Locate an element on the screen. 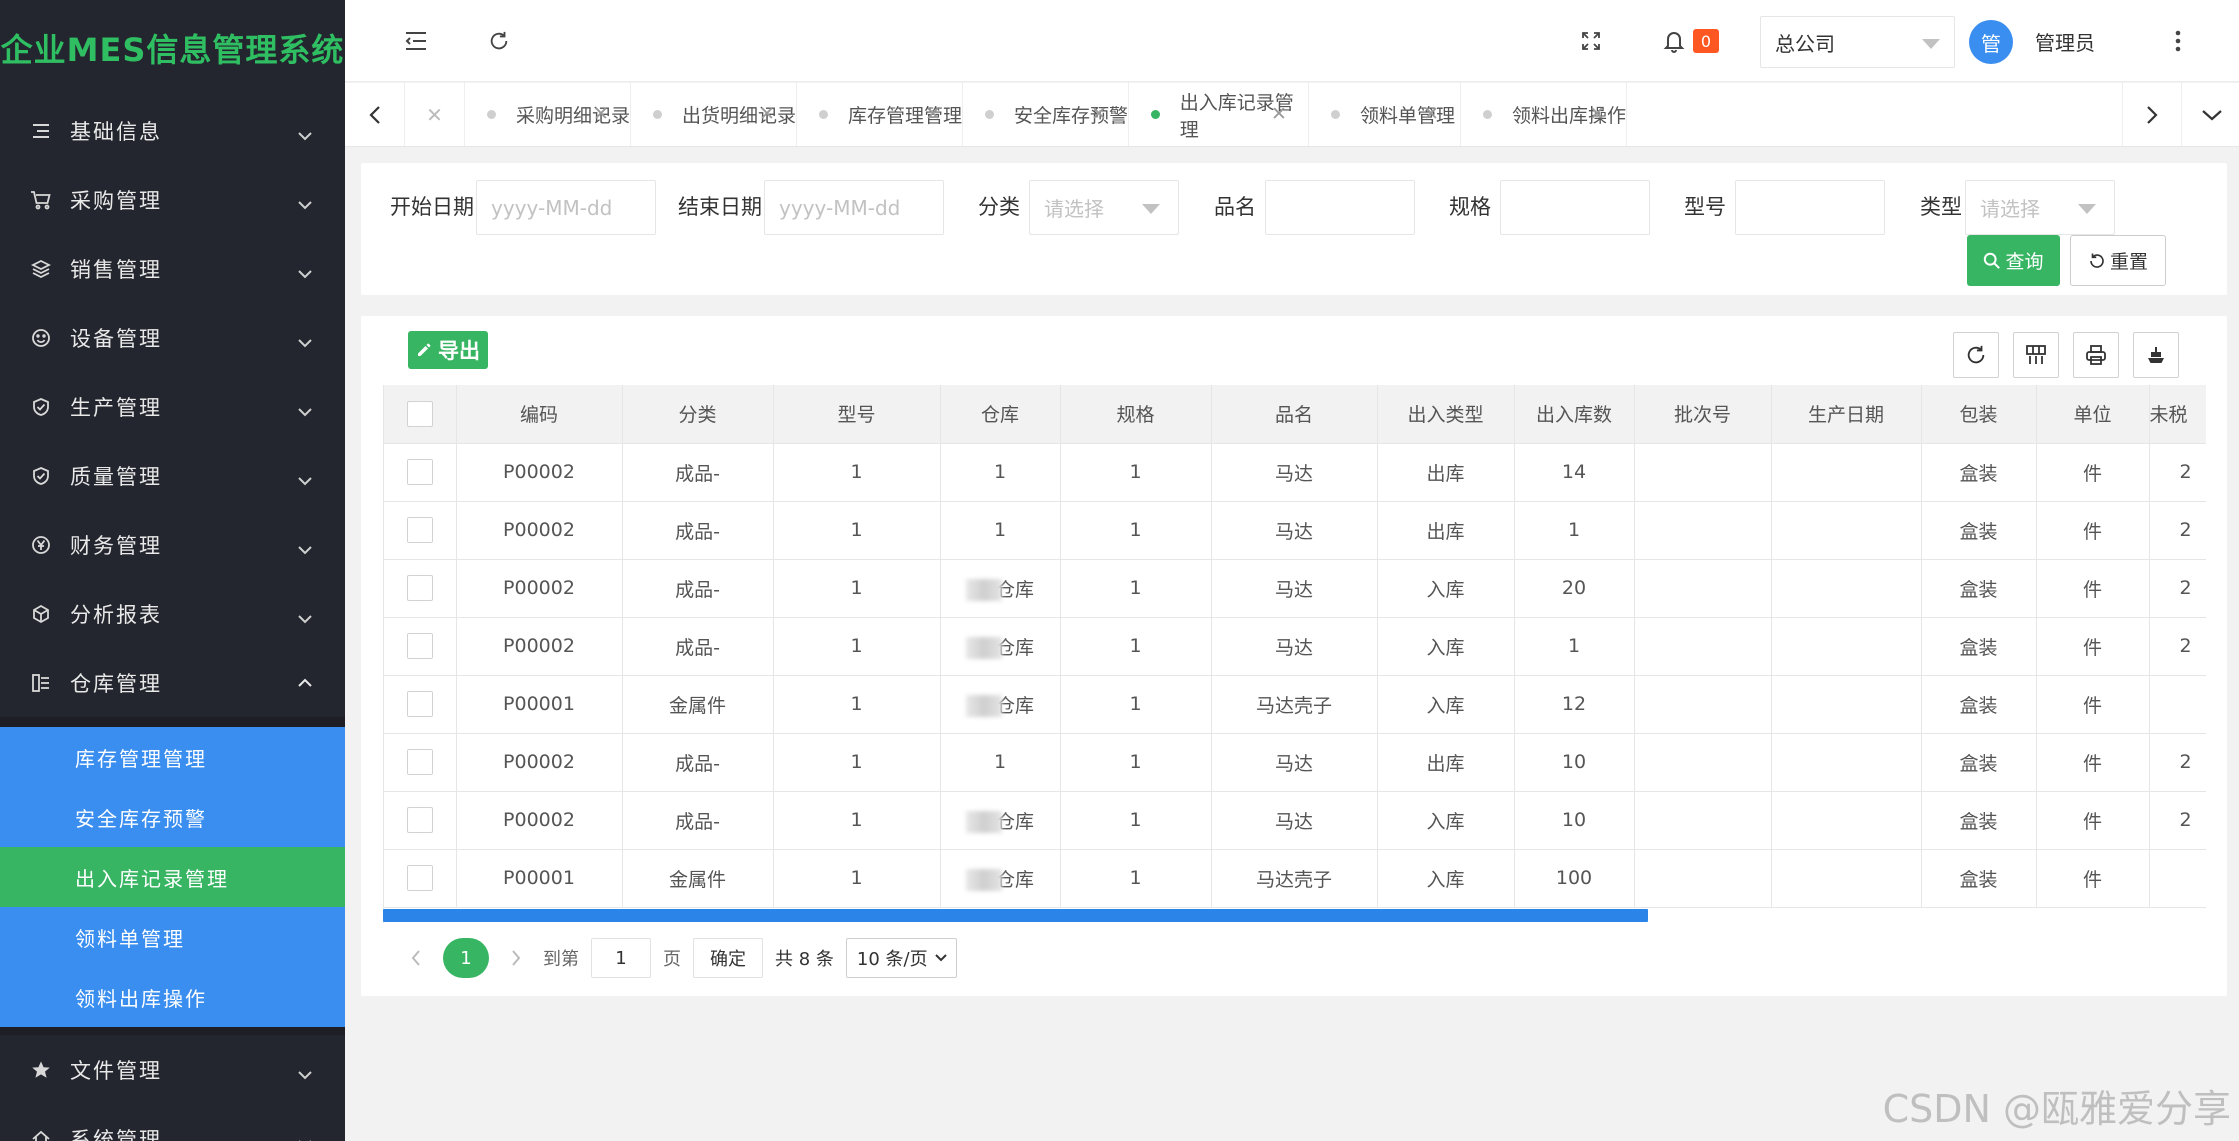 Image resolution: width=2239 pixels, height=1141 pixels. current-page: 1 is located at coordinates (466, 958).